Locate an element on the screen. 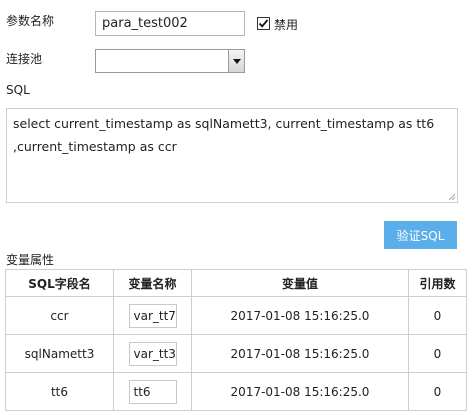 The width and height of the screenshot is (472, 415). resize-handle-icon is located at coordinates (452, 197).